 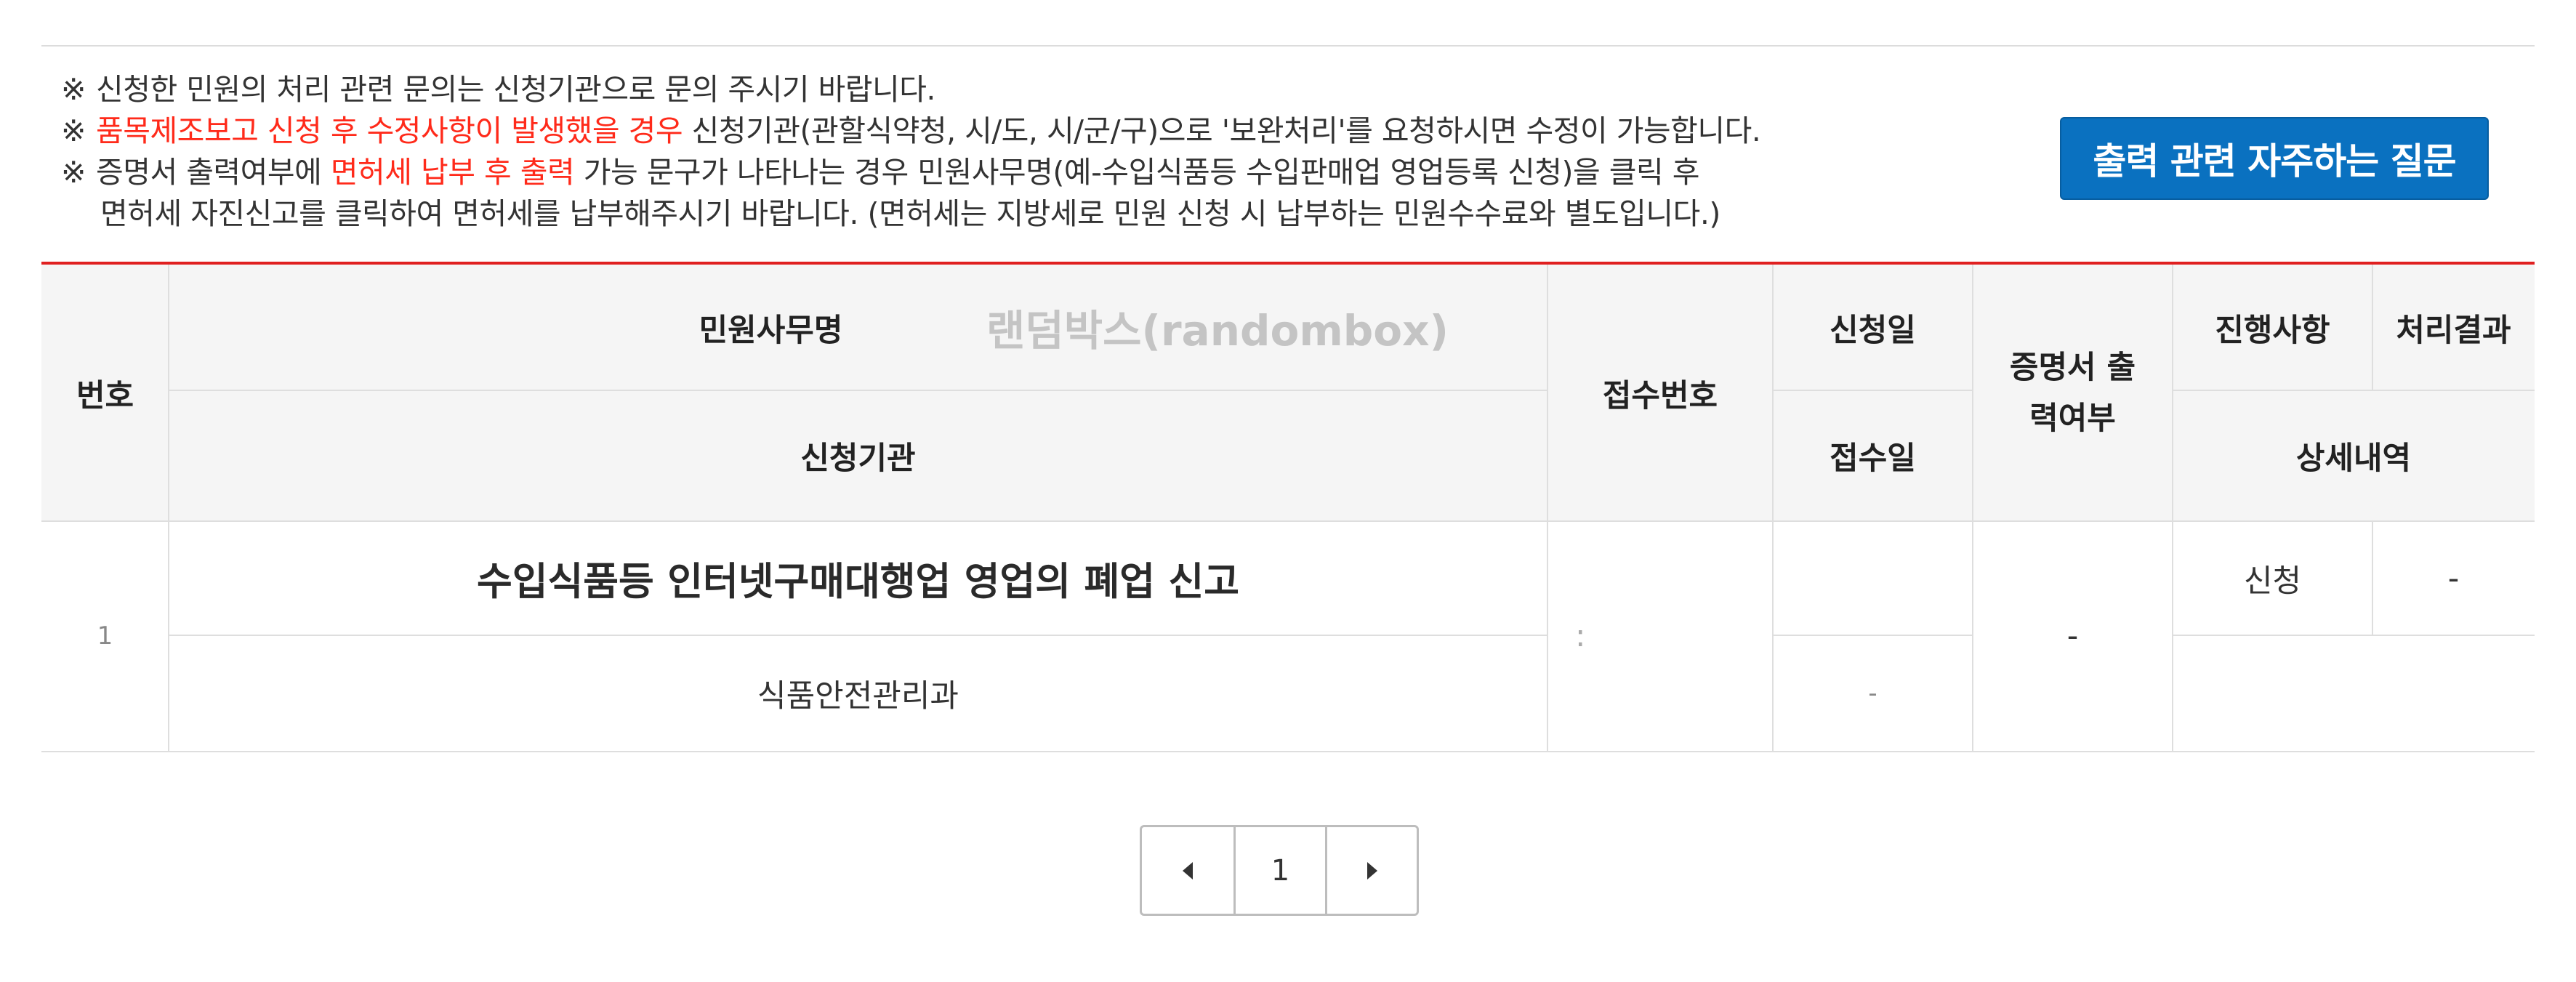 I want to click on chevron-left-icon, so click(x=1188, y=870).